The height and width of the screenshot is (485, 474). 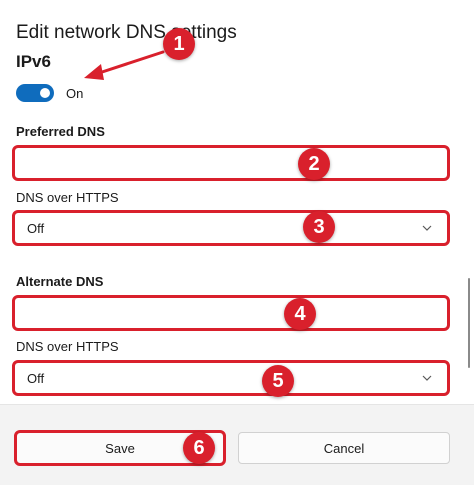 What do you see at coordinates (231, 313) in the screenshot?
I see `alternate-dns-input` at bounding box center [231, 313].